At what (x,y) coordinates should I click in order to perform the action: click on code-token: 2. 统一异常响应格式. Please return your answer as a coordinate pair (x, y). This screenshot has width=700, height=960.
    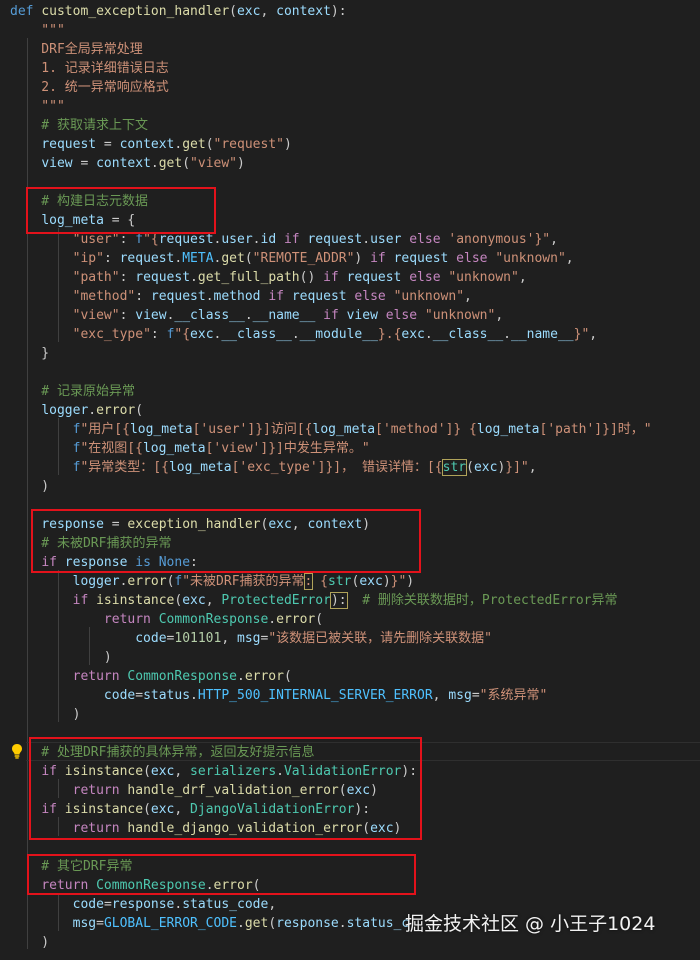
    Looking at the image, I should click on (89, 87).